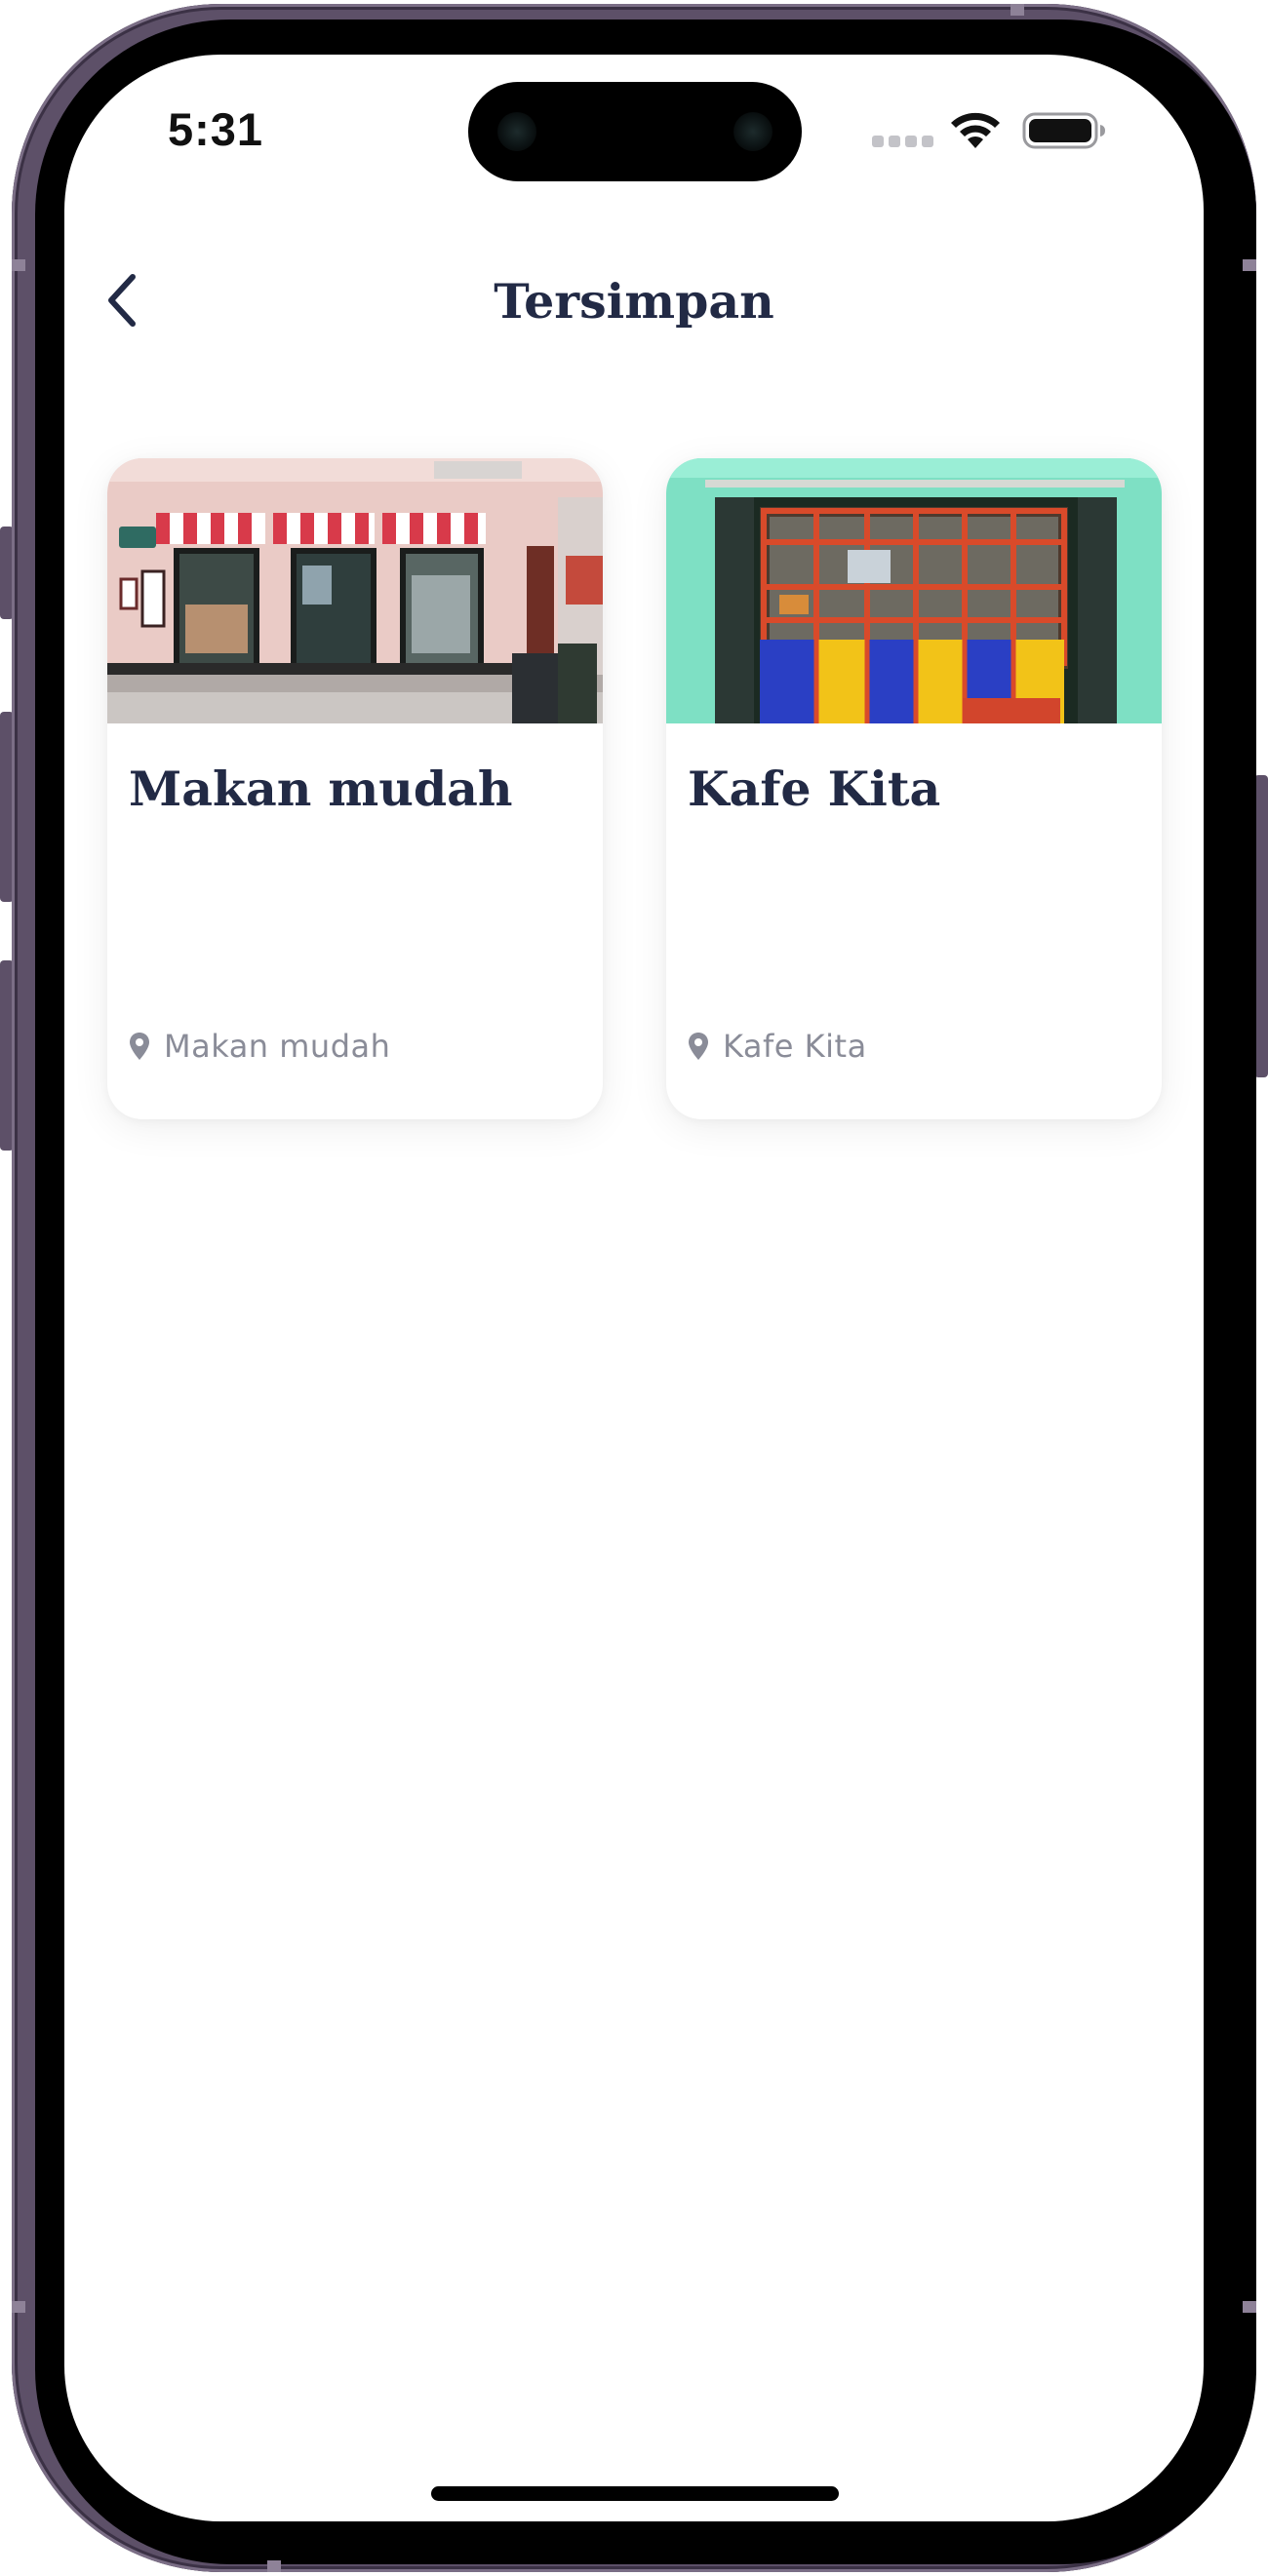 Image resolution: width=1268 pixels, height=2576 pixels. What do you see at coordinates (1064, 130) in the screenshot?
I see `battery-icon` at bounding box center [1064, 130].